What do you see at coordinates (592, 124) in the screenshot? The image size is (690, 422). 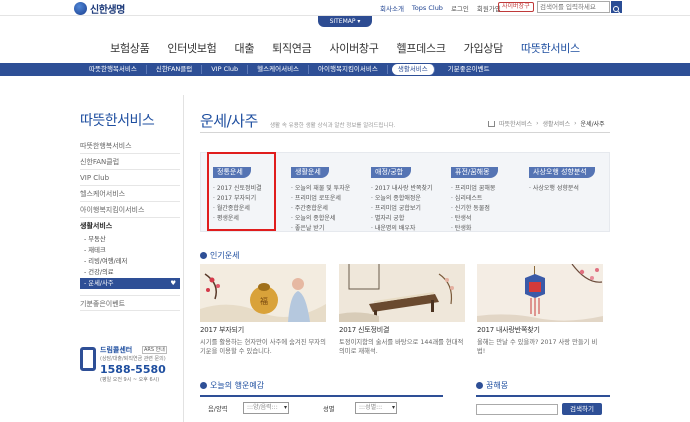 I see `breadcrumb-current: 운세/사주` at bounding box center [592, 124].